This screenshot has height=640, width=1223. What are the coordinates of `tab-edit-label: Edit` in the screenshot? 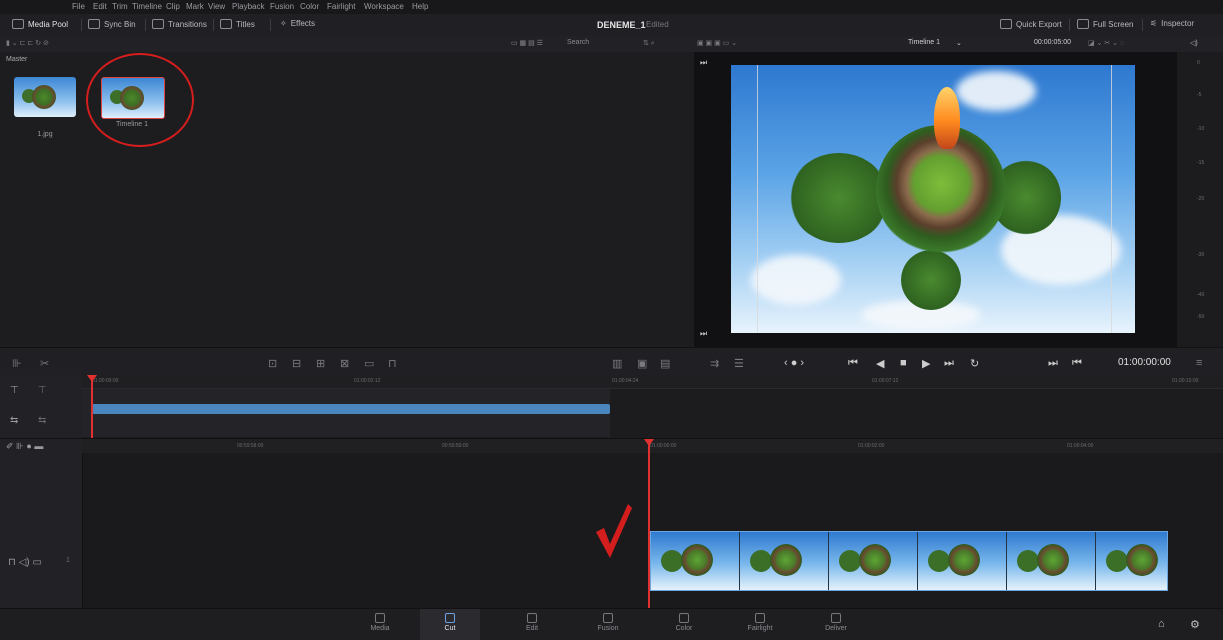 It's located at (532, 628).